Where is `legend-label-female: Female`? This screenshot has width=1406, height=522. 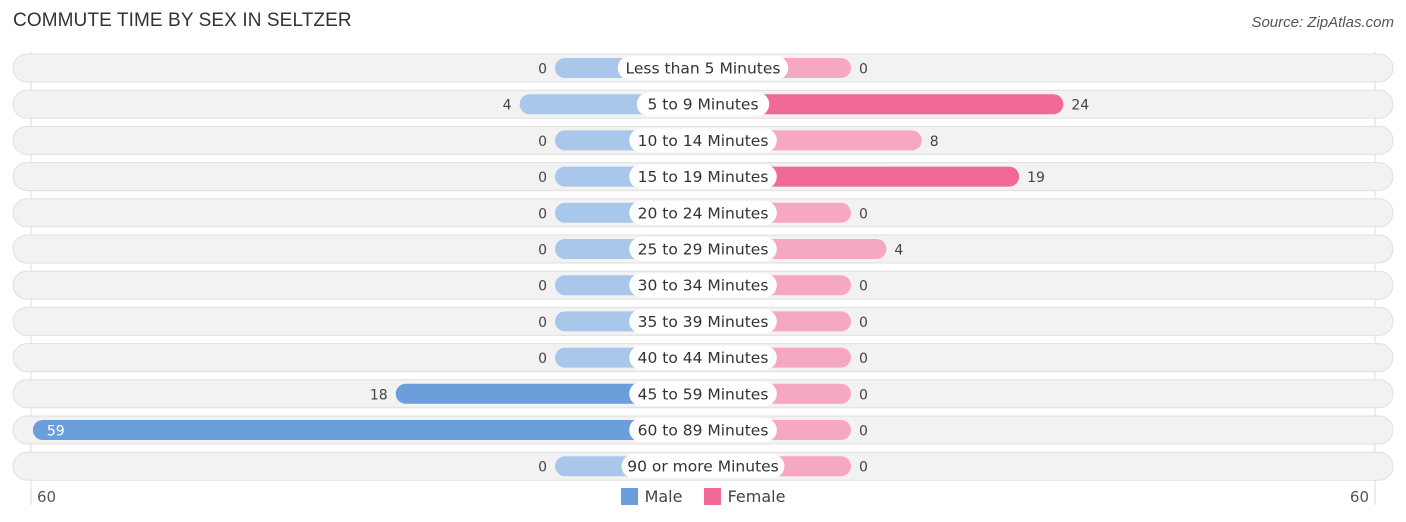 legend-label-female: Female is located at coordinates (756, 496).